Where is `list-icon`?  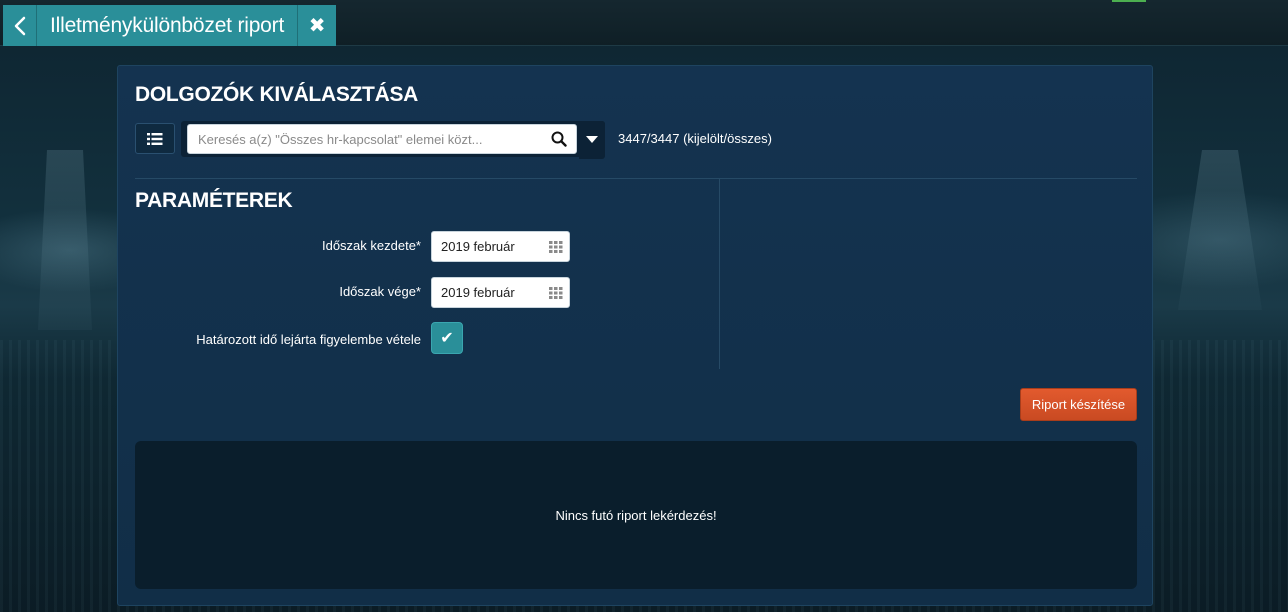 list-icon is located at coordinates (155, 138).